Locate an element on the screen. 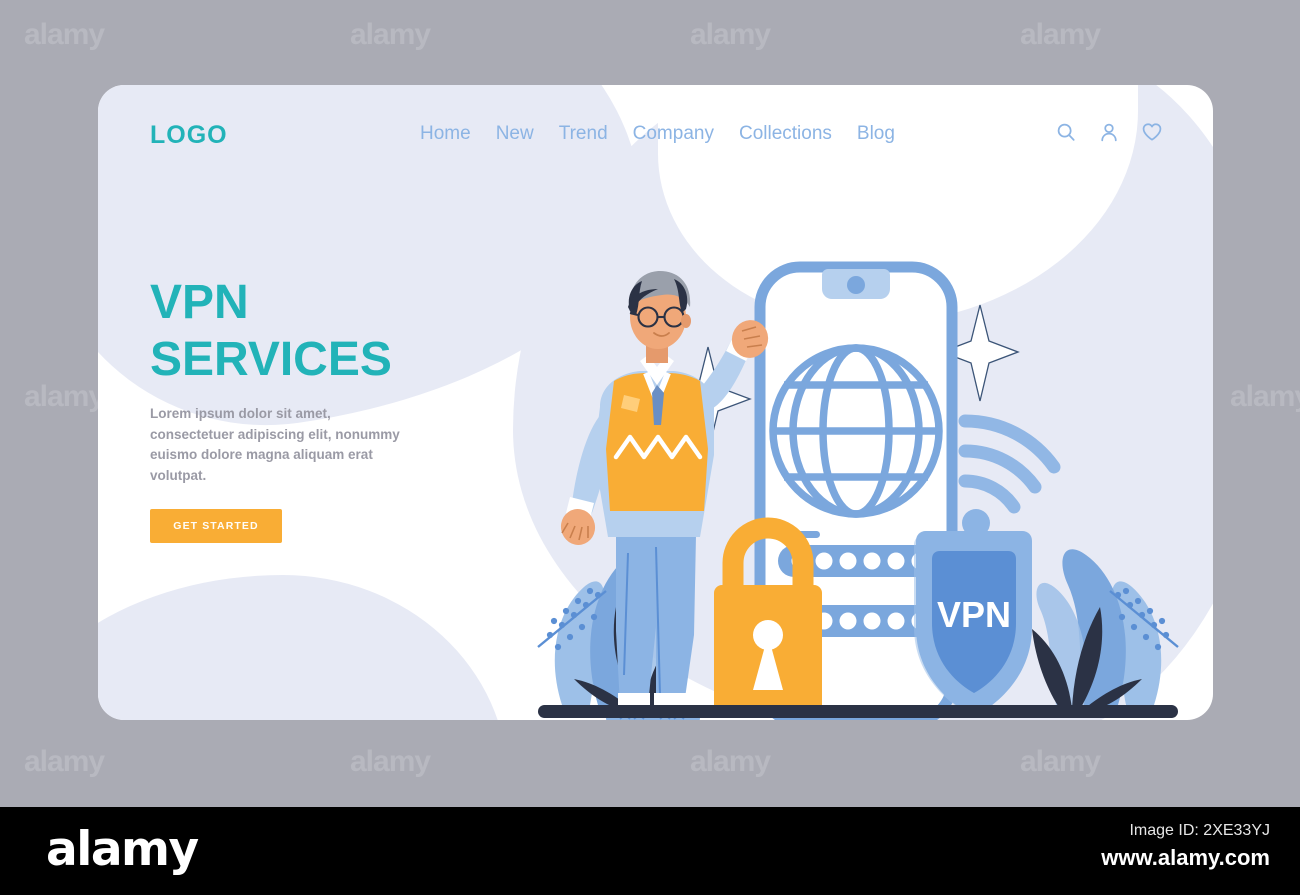 The height and width of the screenshot is (895, 1300). nav-item-new: New is located at coordinates (515, 134).